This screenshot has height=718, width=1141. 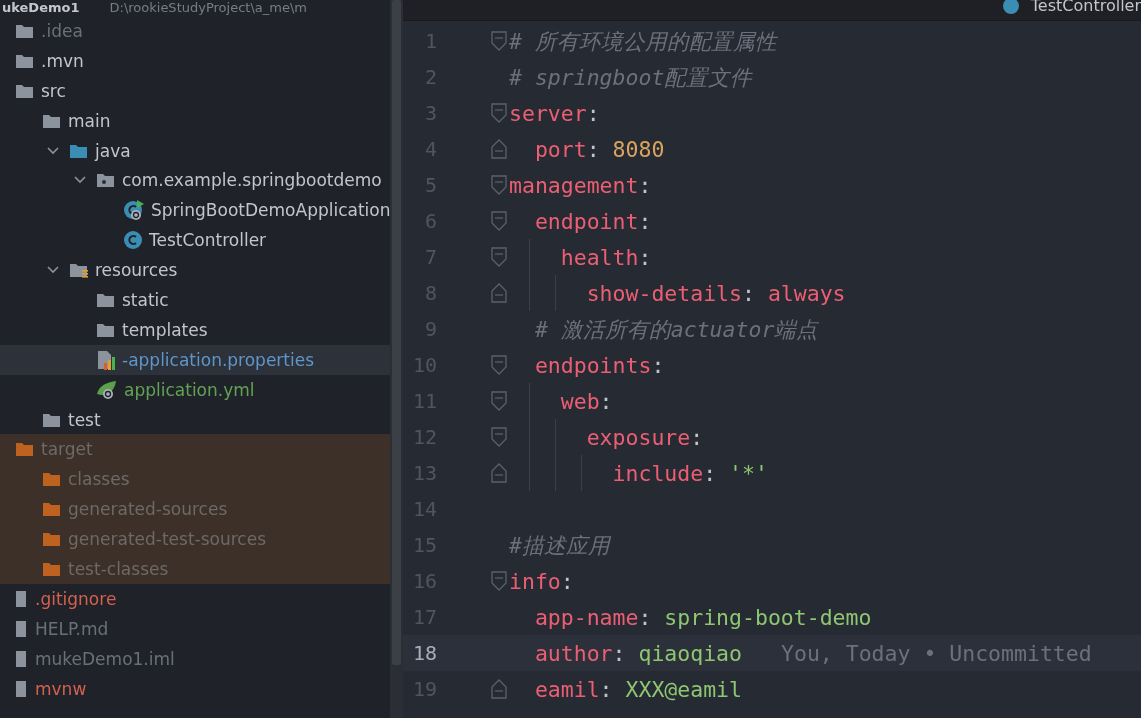 I want to click on code-line: endpoints:, so click(x=599, y=365).